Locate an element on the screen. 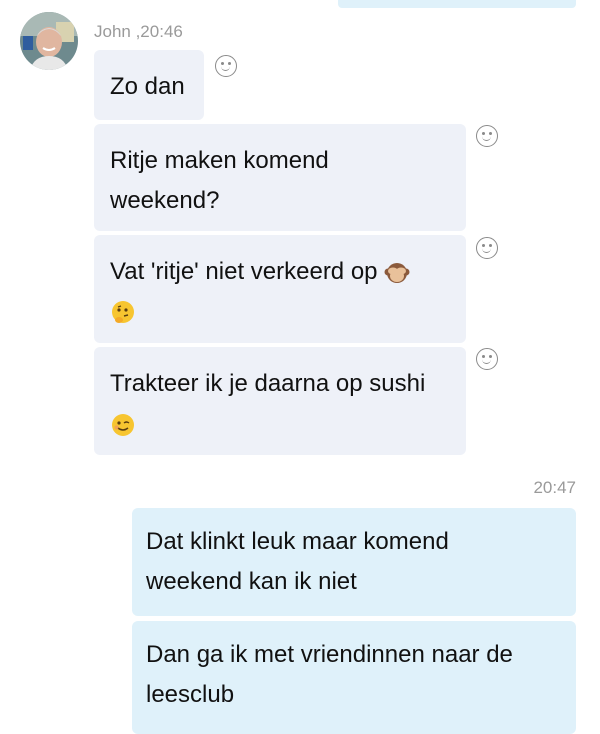  message-text: Zo dan is located at coordinates (147, 86).